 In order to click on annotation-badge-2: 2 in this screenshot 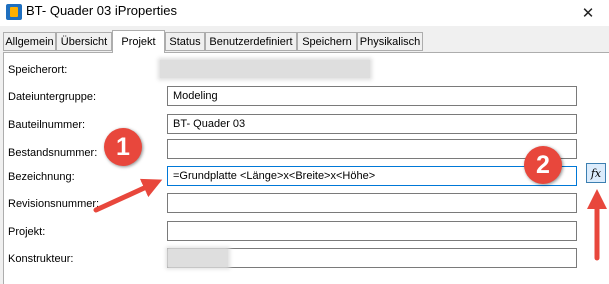, I will do `click(543, 165)`.